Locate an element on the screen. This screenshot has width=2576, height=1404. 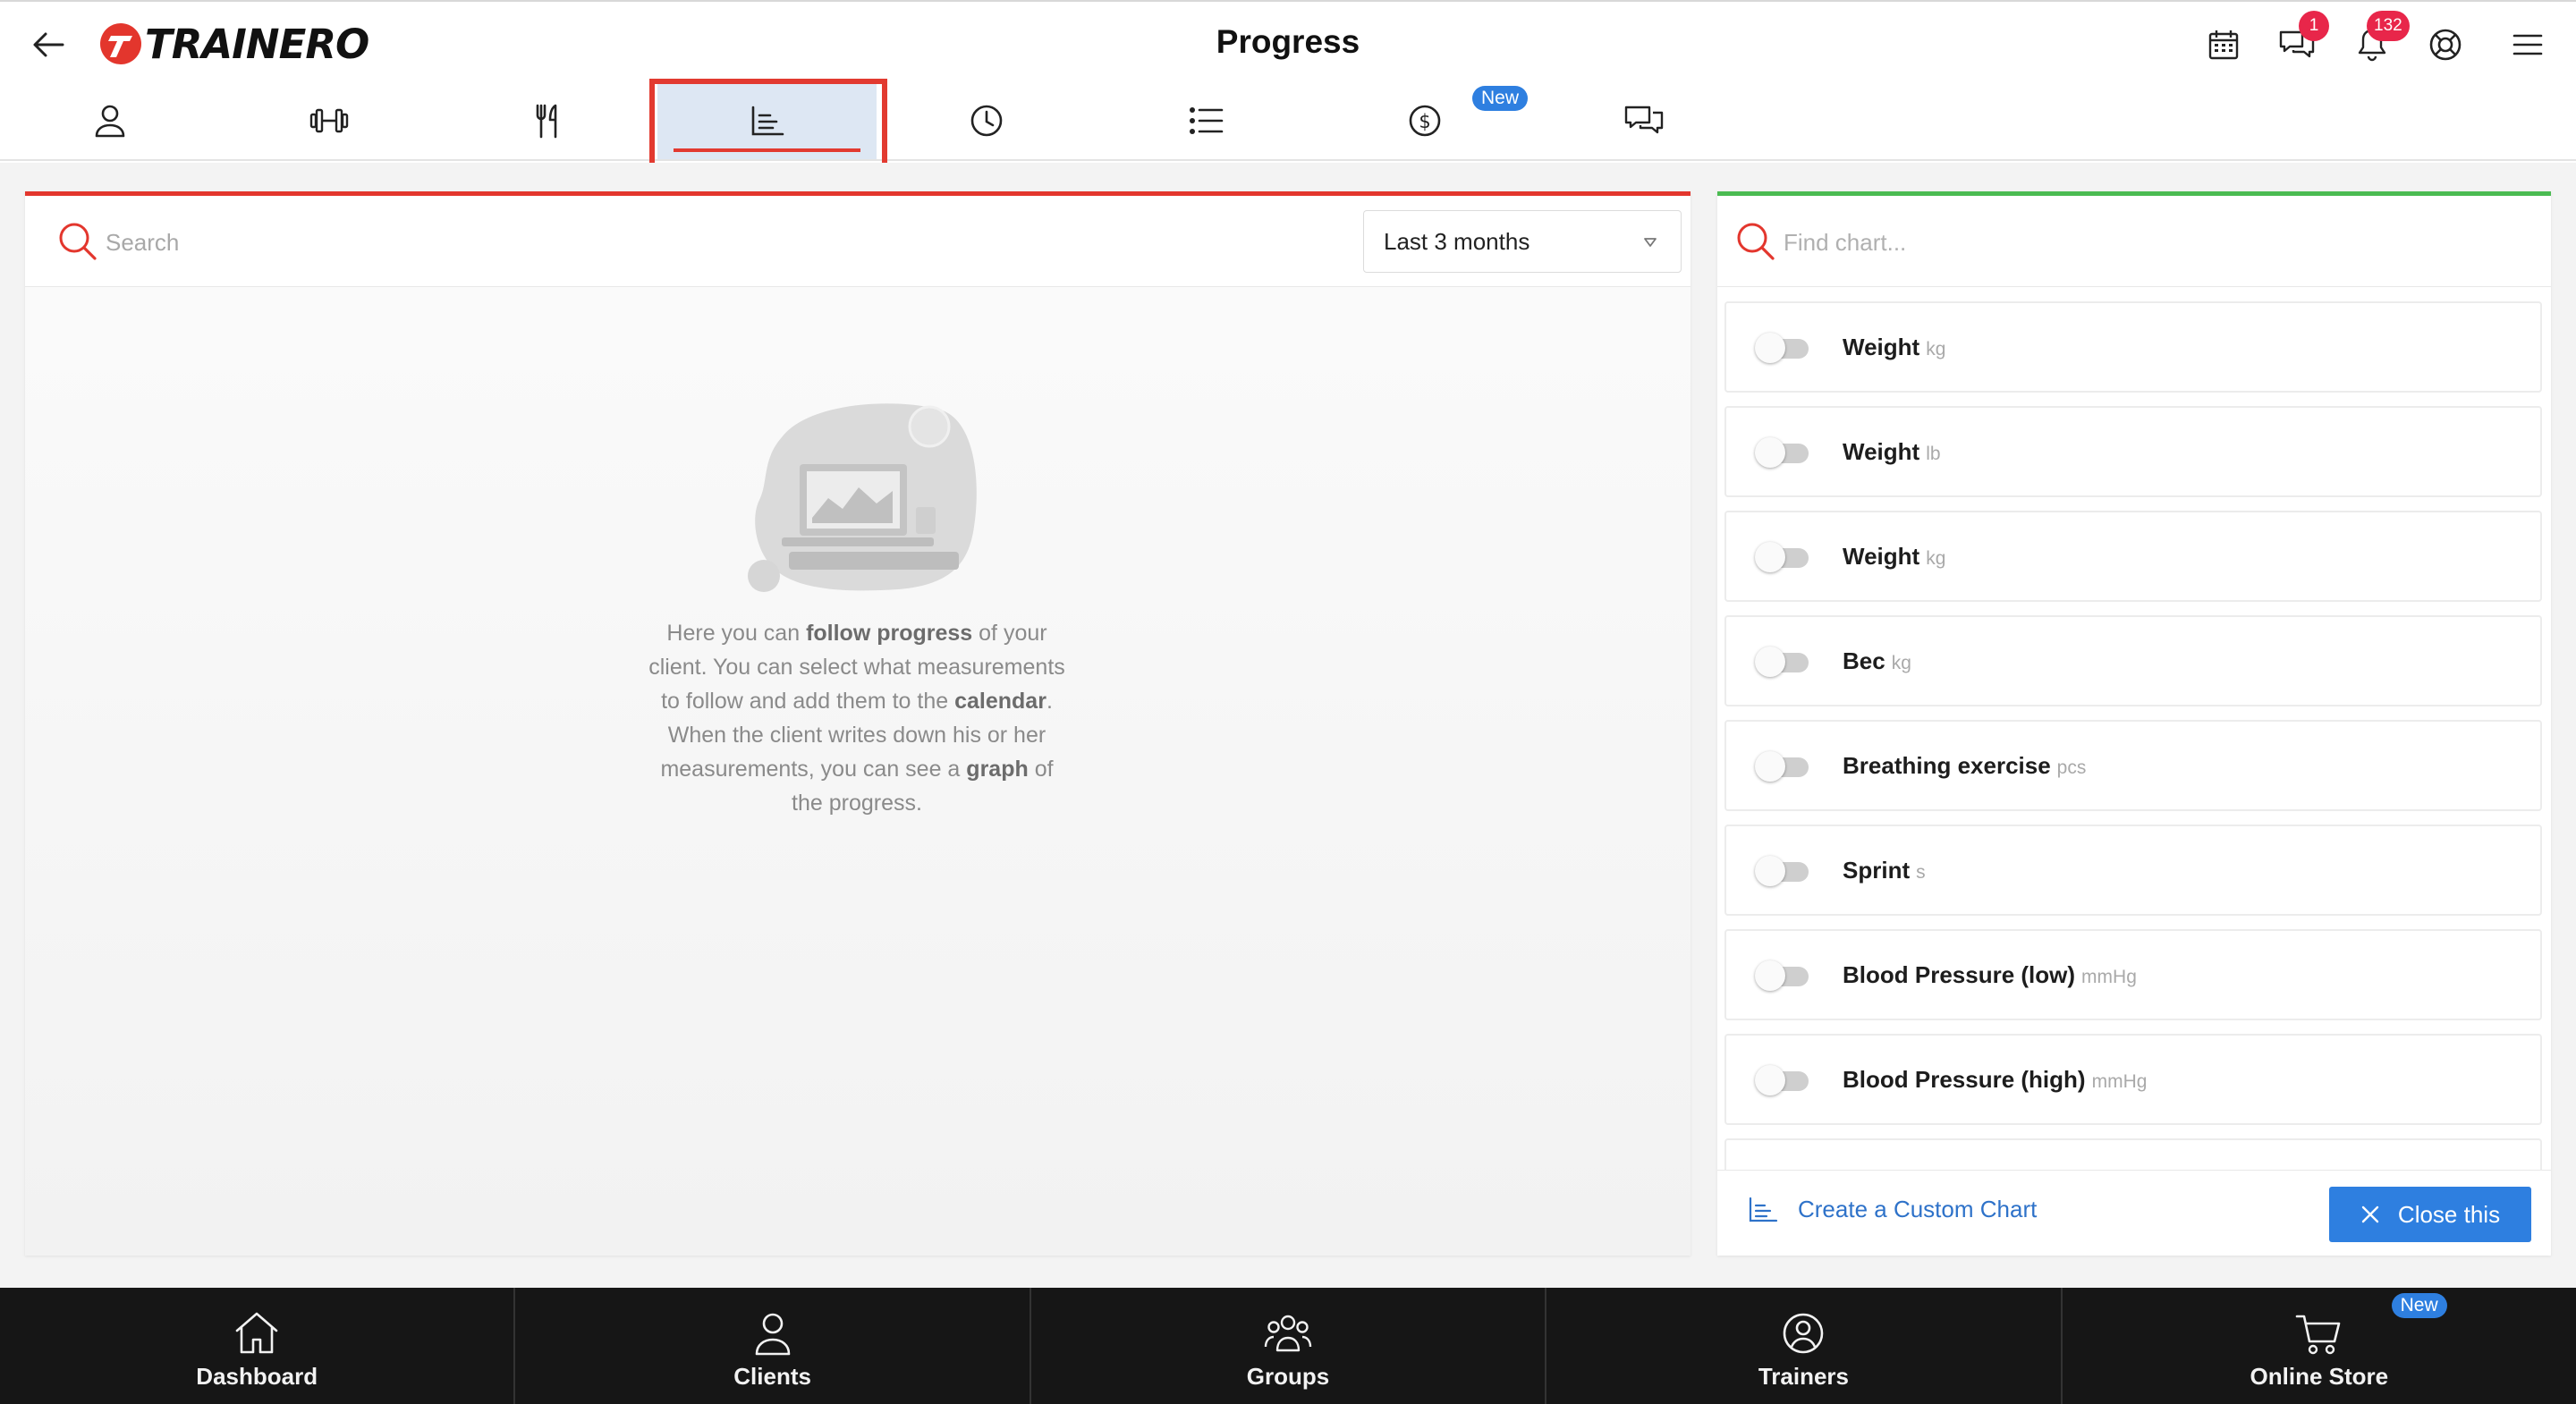
help-button is located at coordinates (2445, 45).